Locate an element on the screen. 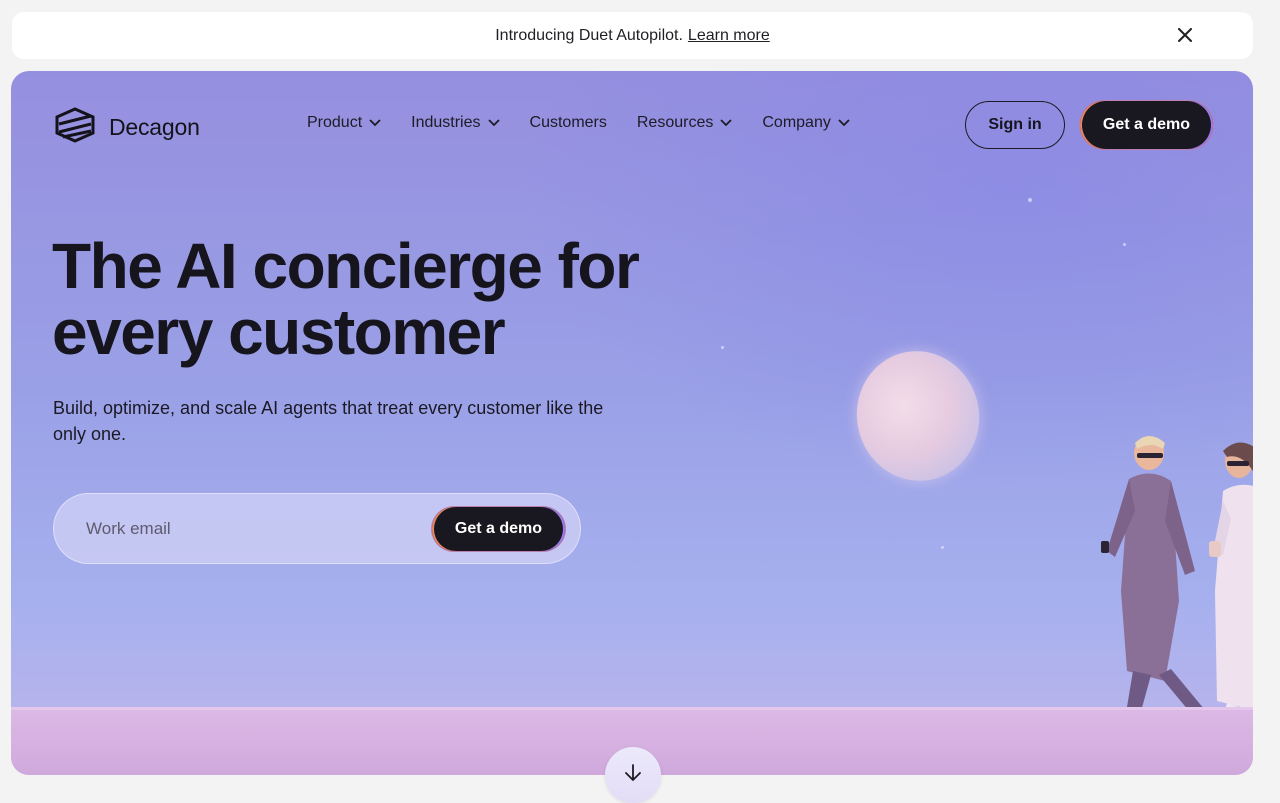  work-email-input is located at coordinates (251, 529).